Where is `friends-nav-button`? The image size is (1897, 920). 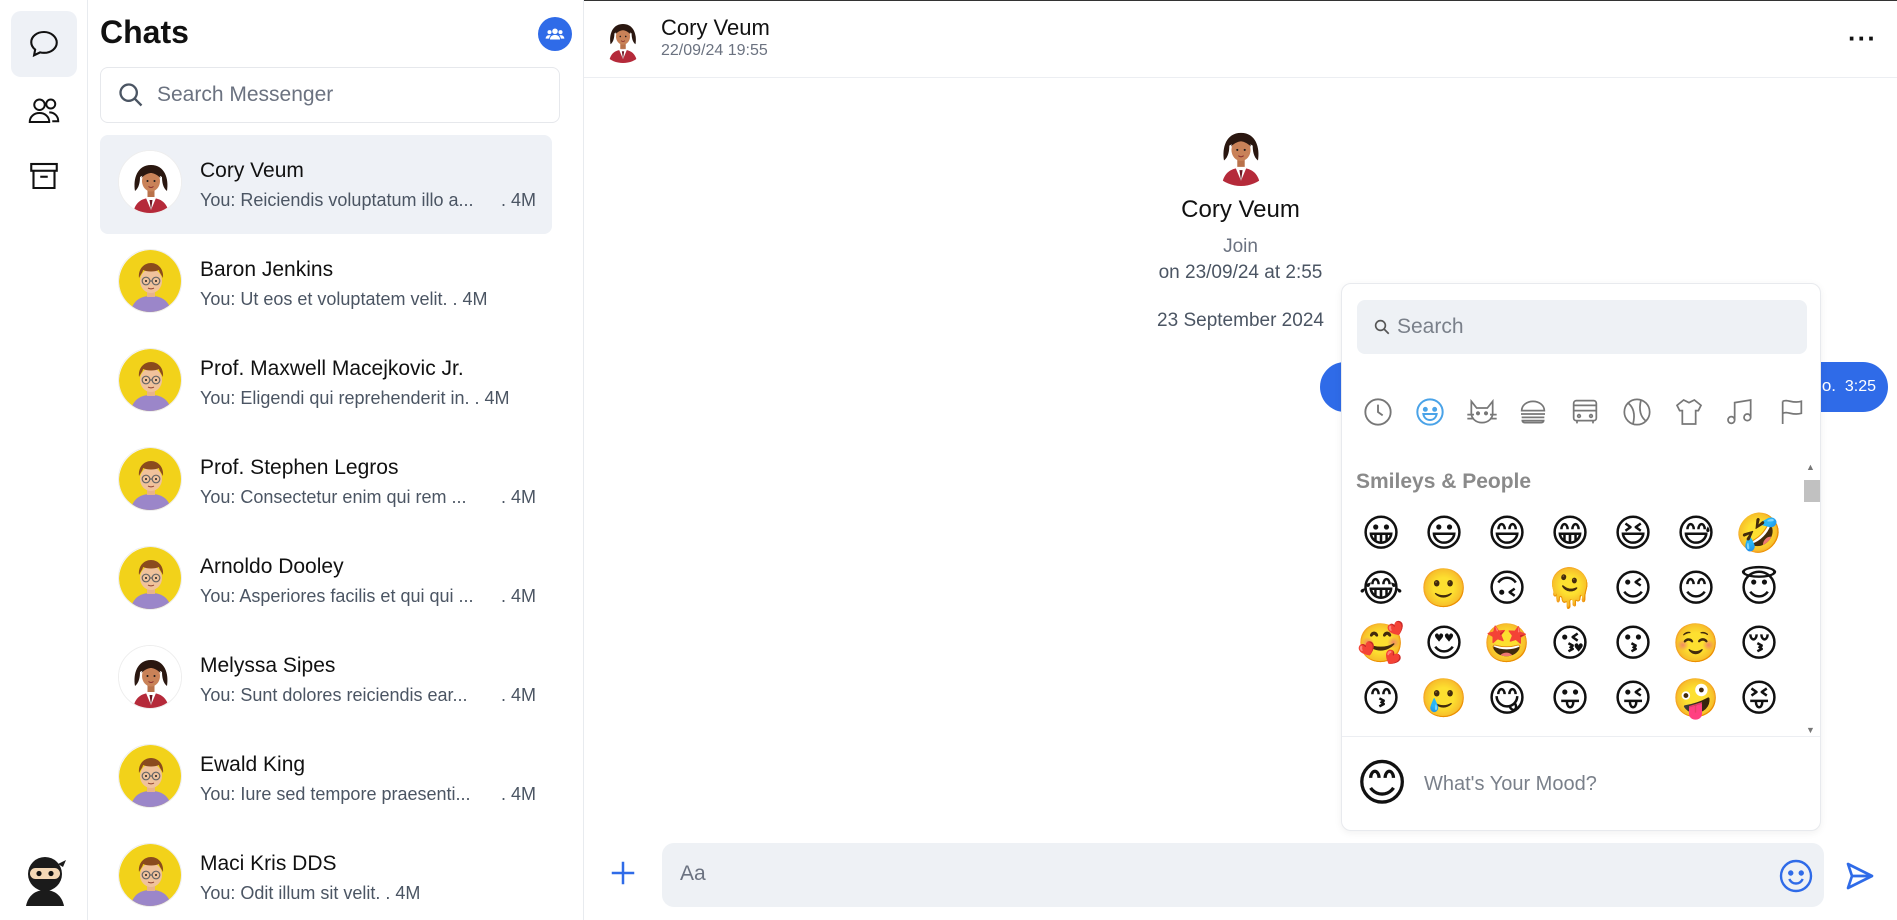
friends-nav-button is located at coordinates (44, 110).